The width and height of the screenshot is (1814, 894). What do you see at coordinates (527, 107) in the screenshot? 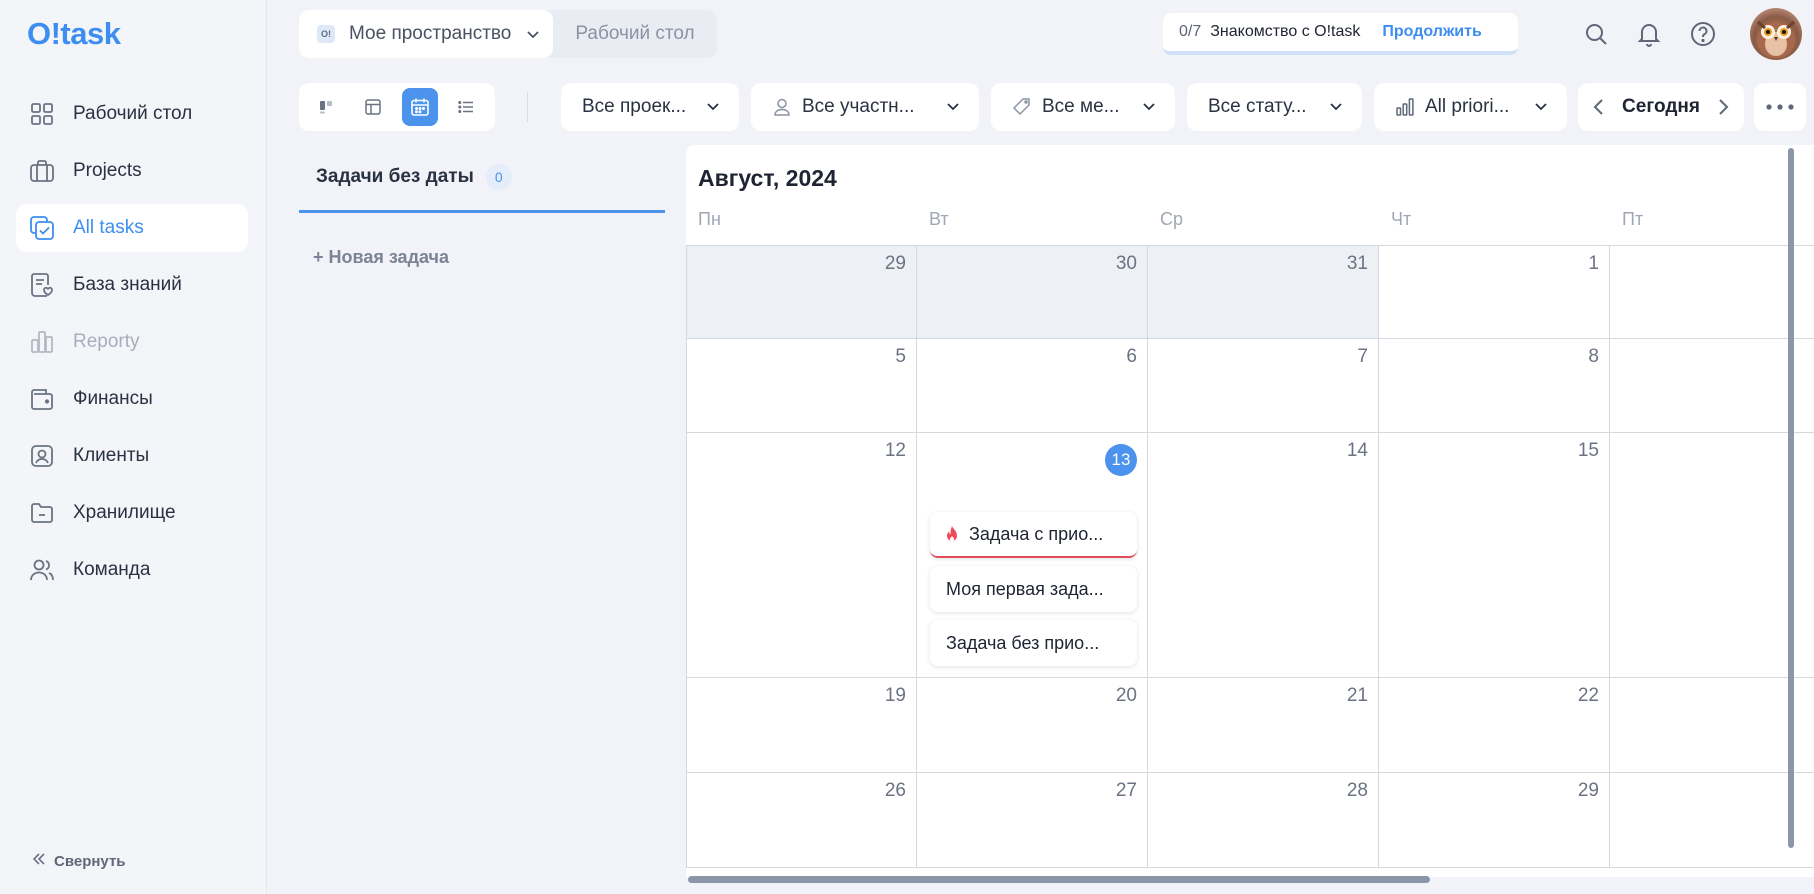
I see `toolbar-divider` at bounding box center [527, 107].